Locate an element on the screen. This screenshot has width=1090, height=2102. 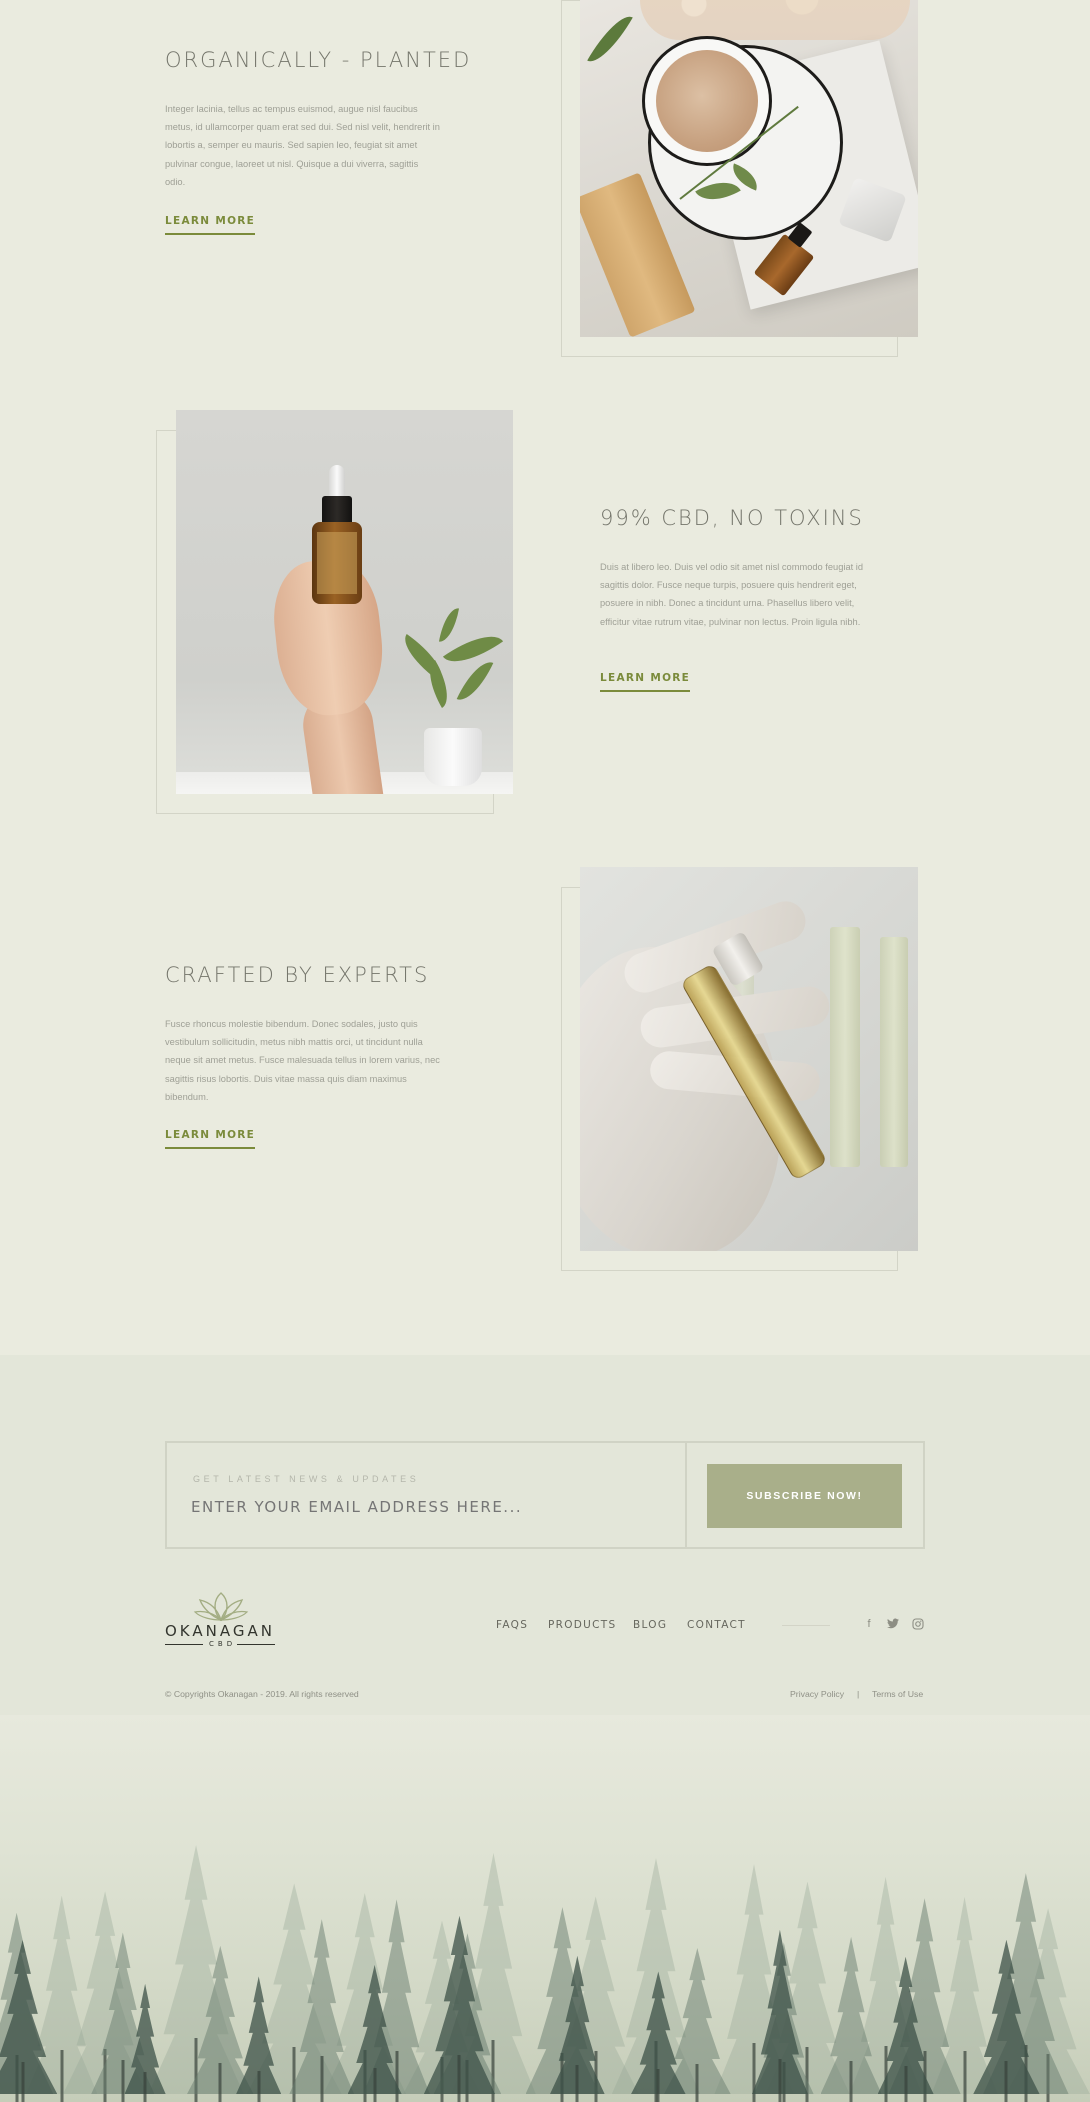
nav-link-faqs: FAQS is located at coordinates (512, 1625).